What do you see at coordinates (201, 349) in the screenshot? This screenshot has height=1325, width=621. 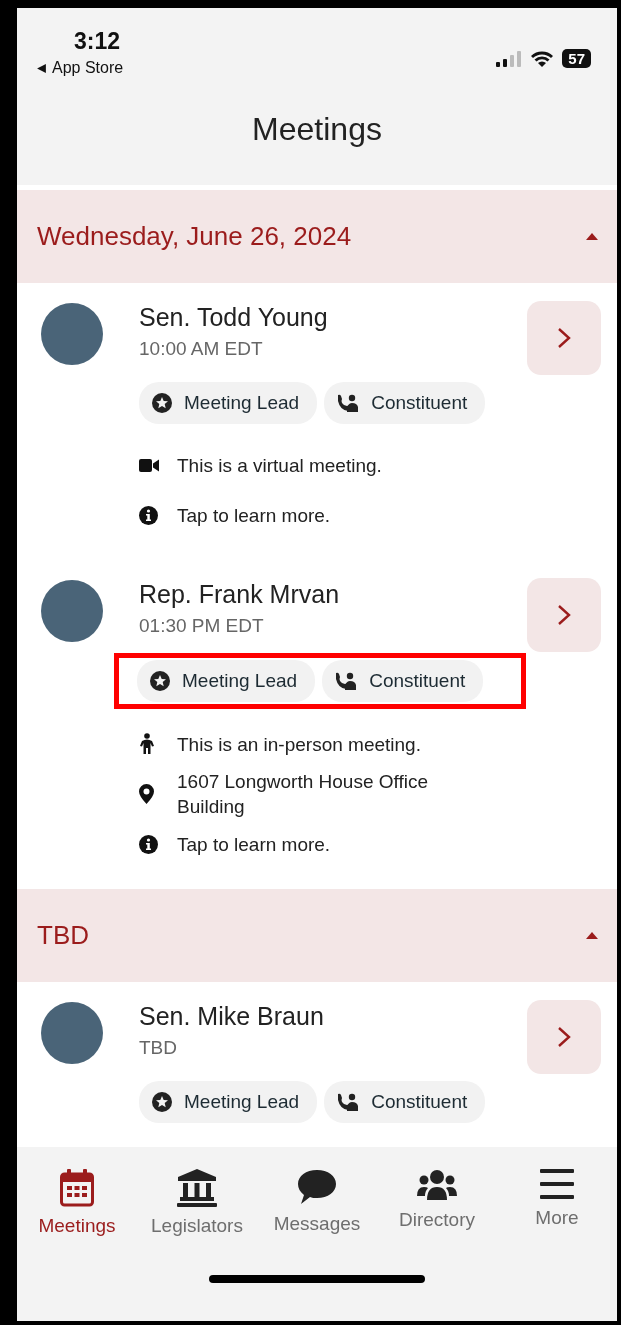 I see `meeting-time: 10:00 AM EDT` at bounding box center [201, 349].